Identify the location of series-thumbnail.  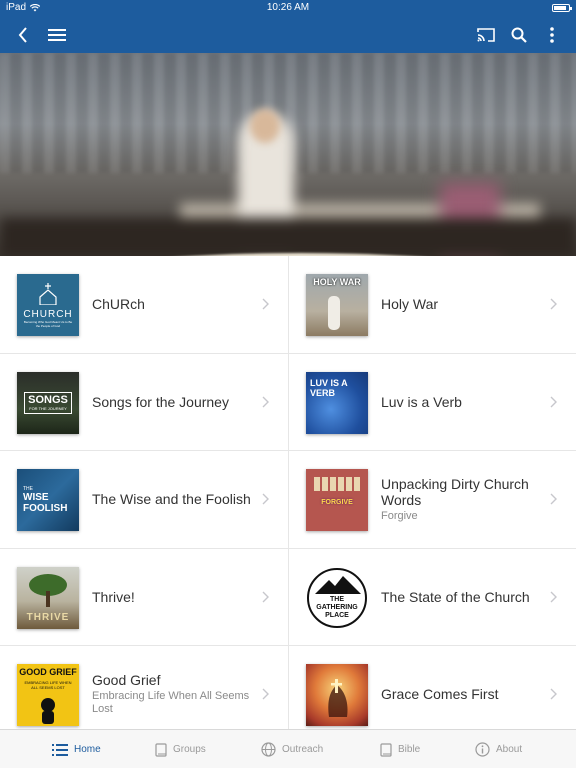
(337, 695).